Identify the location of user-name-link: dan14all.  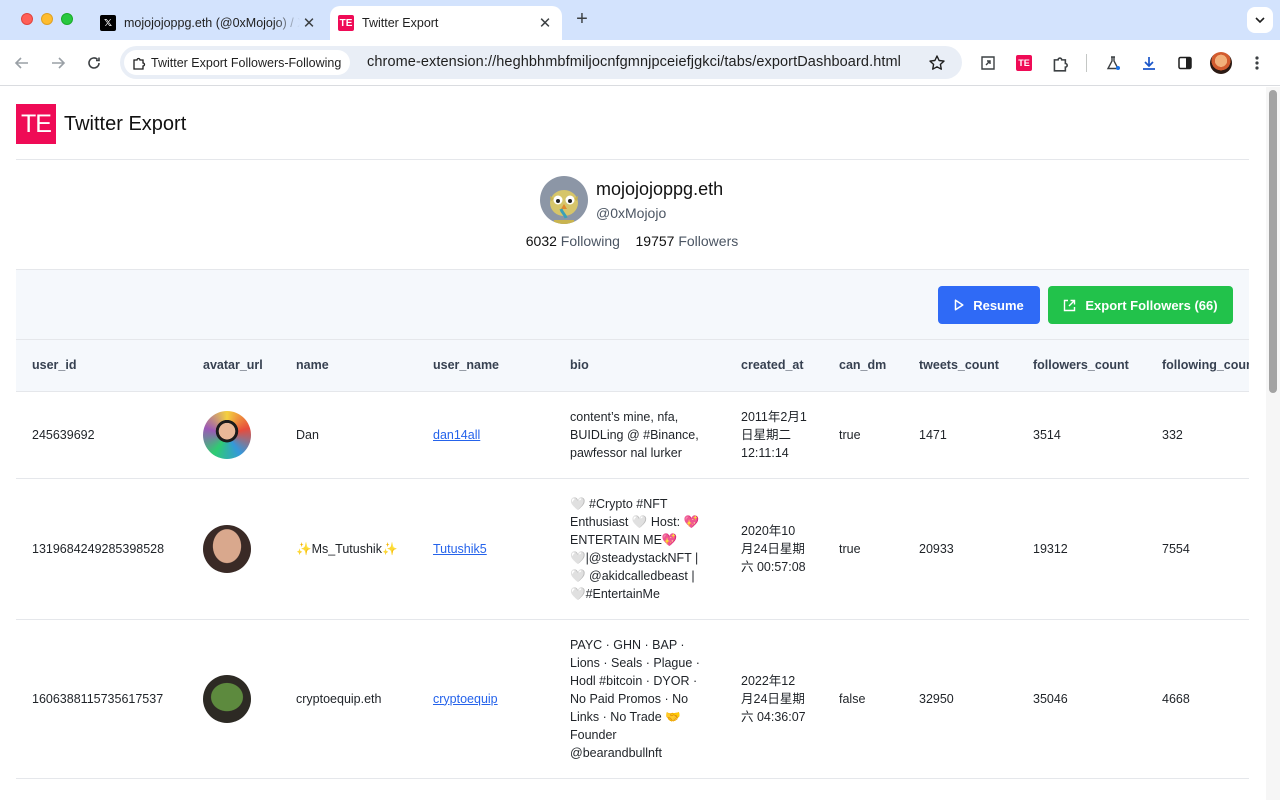
(456, 435).